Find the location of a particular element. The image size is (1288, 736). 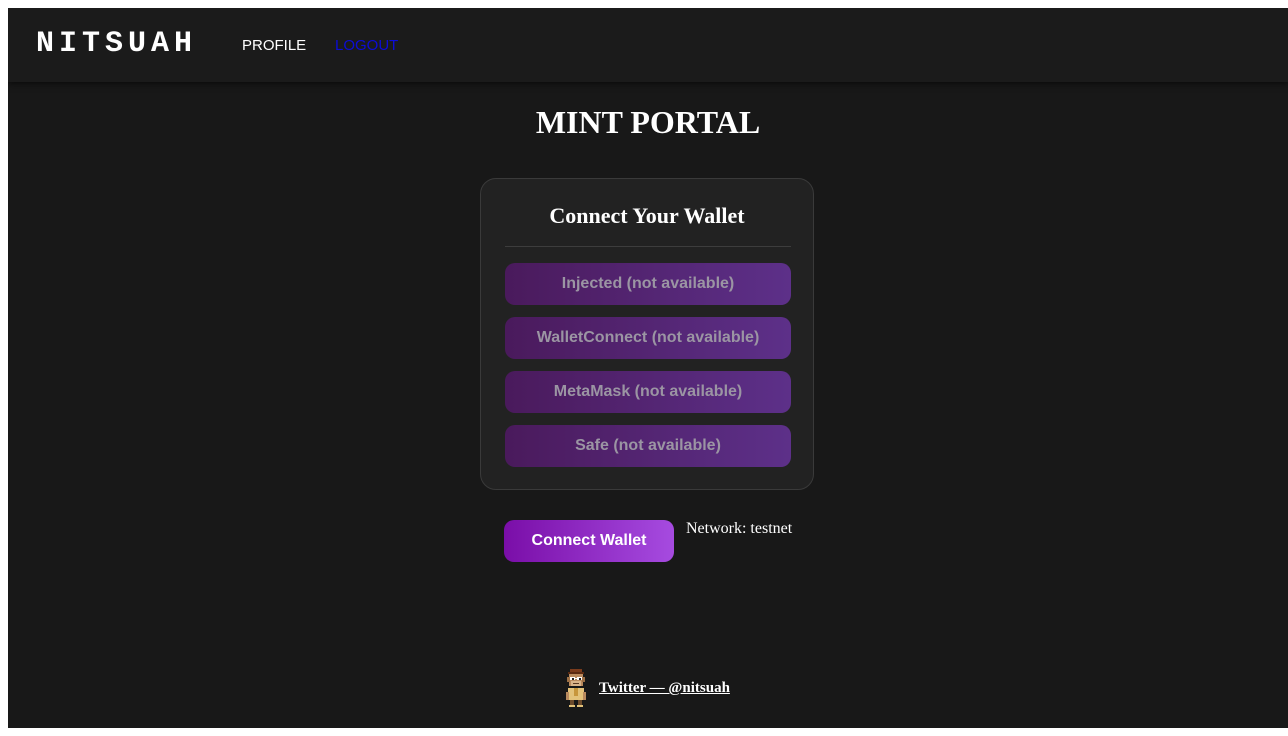

site-logo: NITSUAH is located at coordinates (116, 44).